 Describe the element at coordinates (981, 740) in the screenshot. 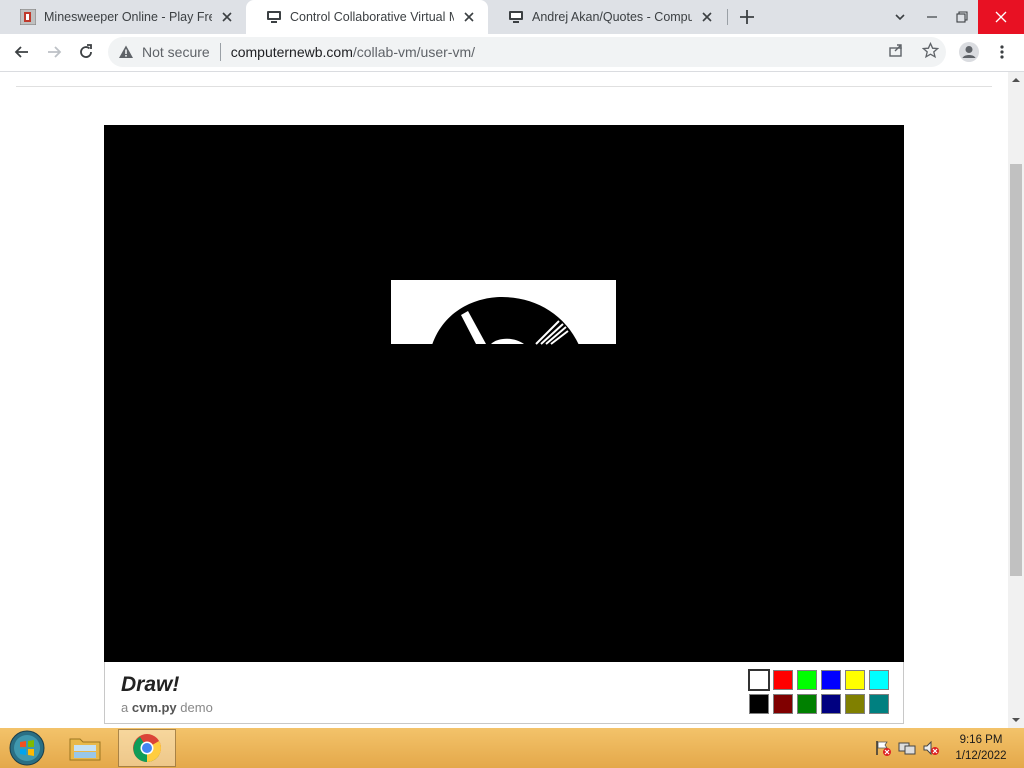

I see `clock-time: 9:16 PM` at that location.